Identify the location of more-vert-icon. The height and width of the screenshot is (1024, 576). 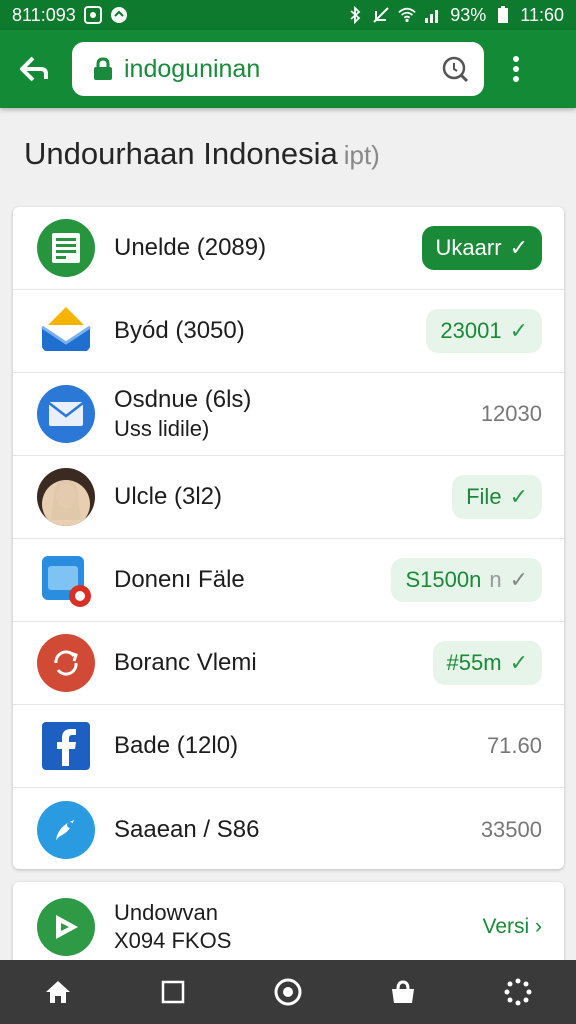
(516, 69).